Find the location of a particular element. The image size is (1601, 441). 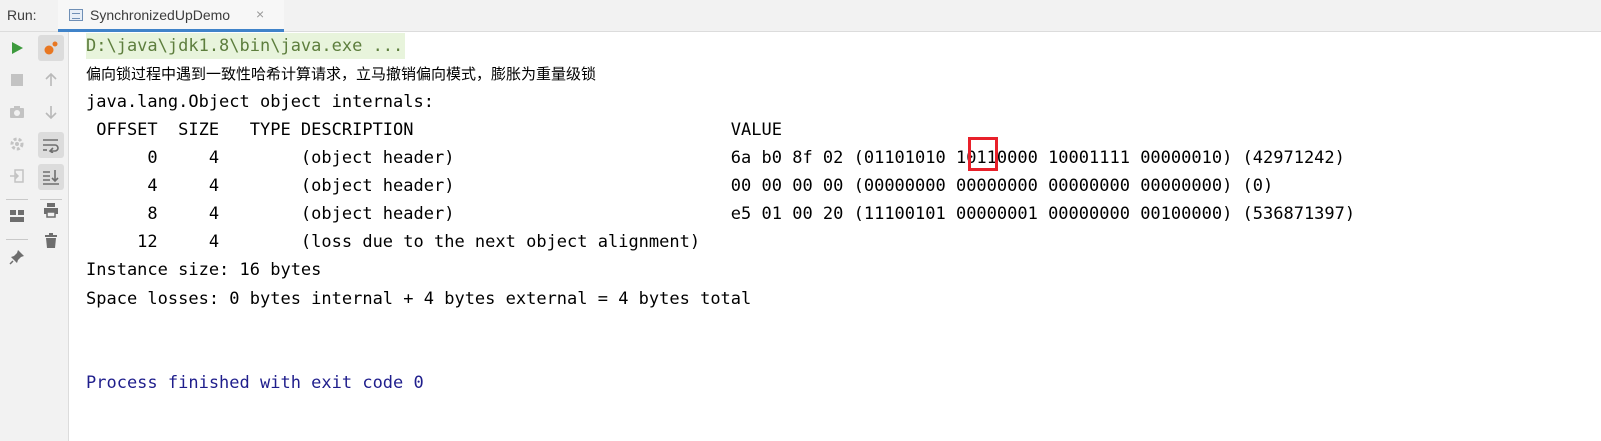

soft-wrap-icon is located at coordinates (51, 146).